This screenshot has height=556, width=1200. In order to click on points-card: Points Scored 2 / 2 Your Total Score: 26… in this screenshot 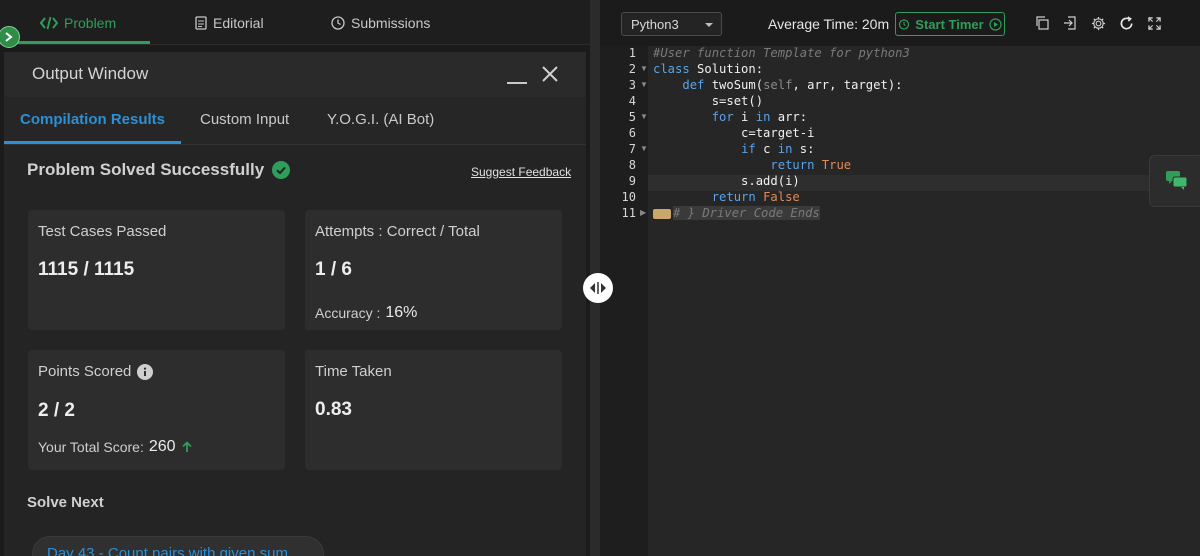, I will do `click(156, 410)`.